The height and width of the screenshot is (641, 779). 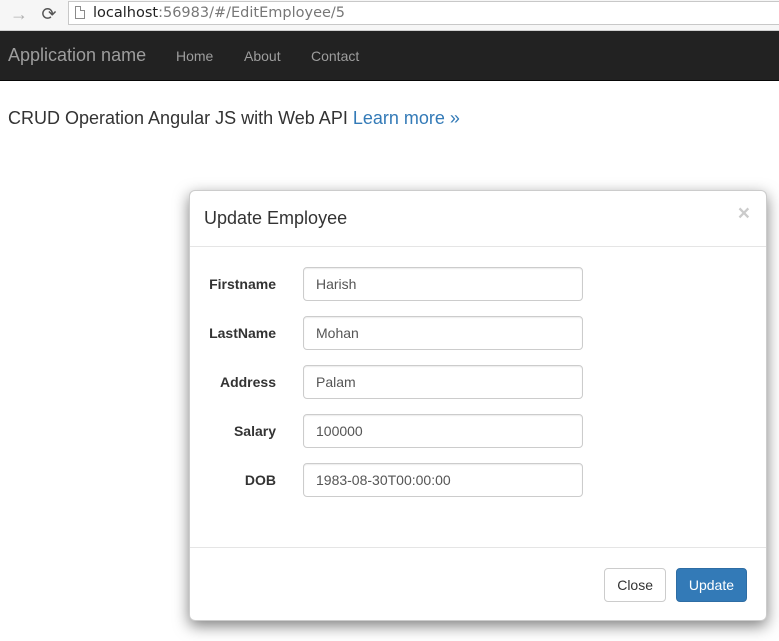 What do you see at coordinates (194, 56) in the screenshot?
I see `nav-link-home: Home` at bounding box center [194, 56].